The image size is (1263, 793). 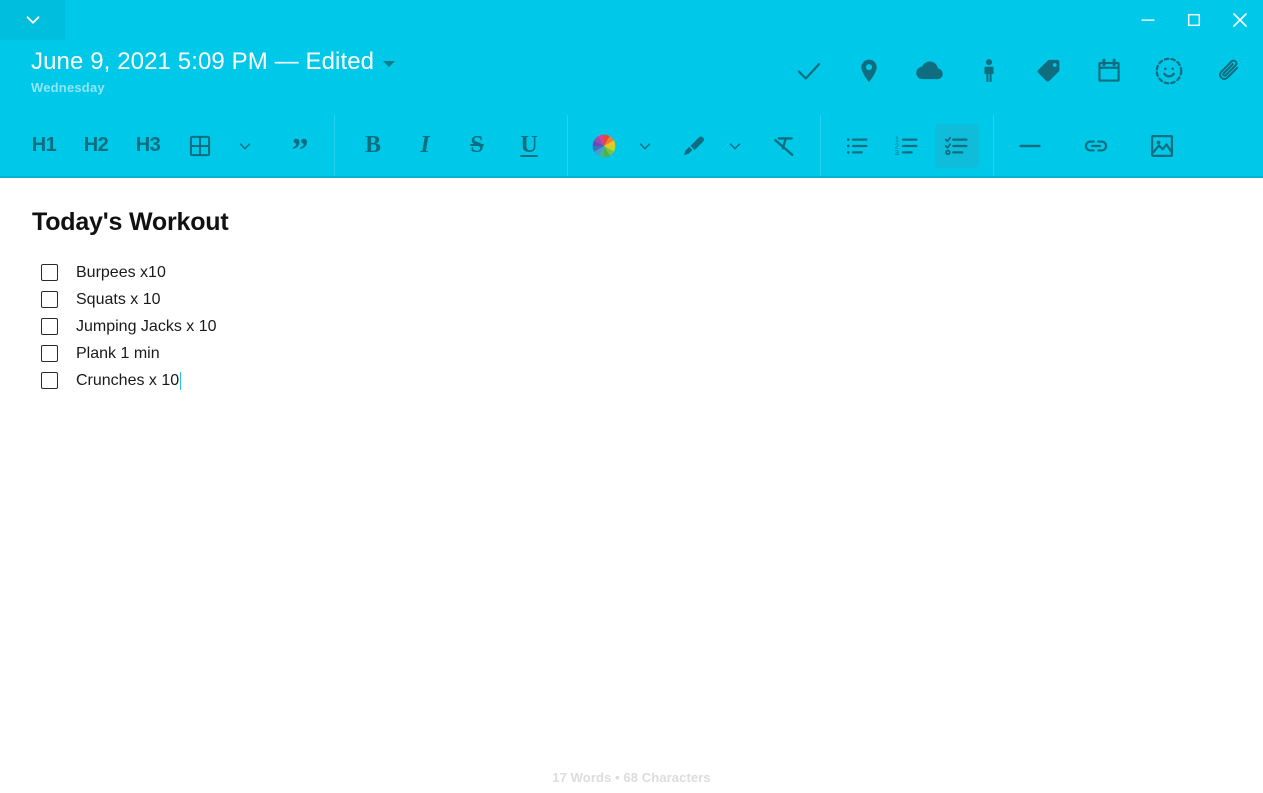 I want to click on text-color-options-button, so click(x=645, y=146).